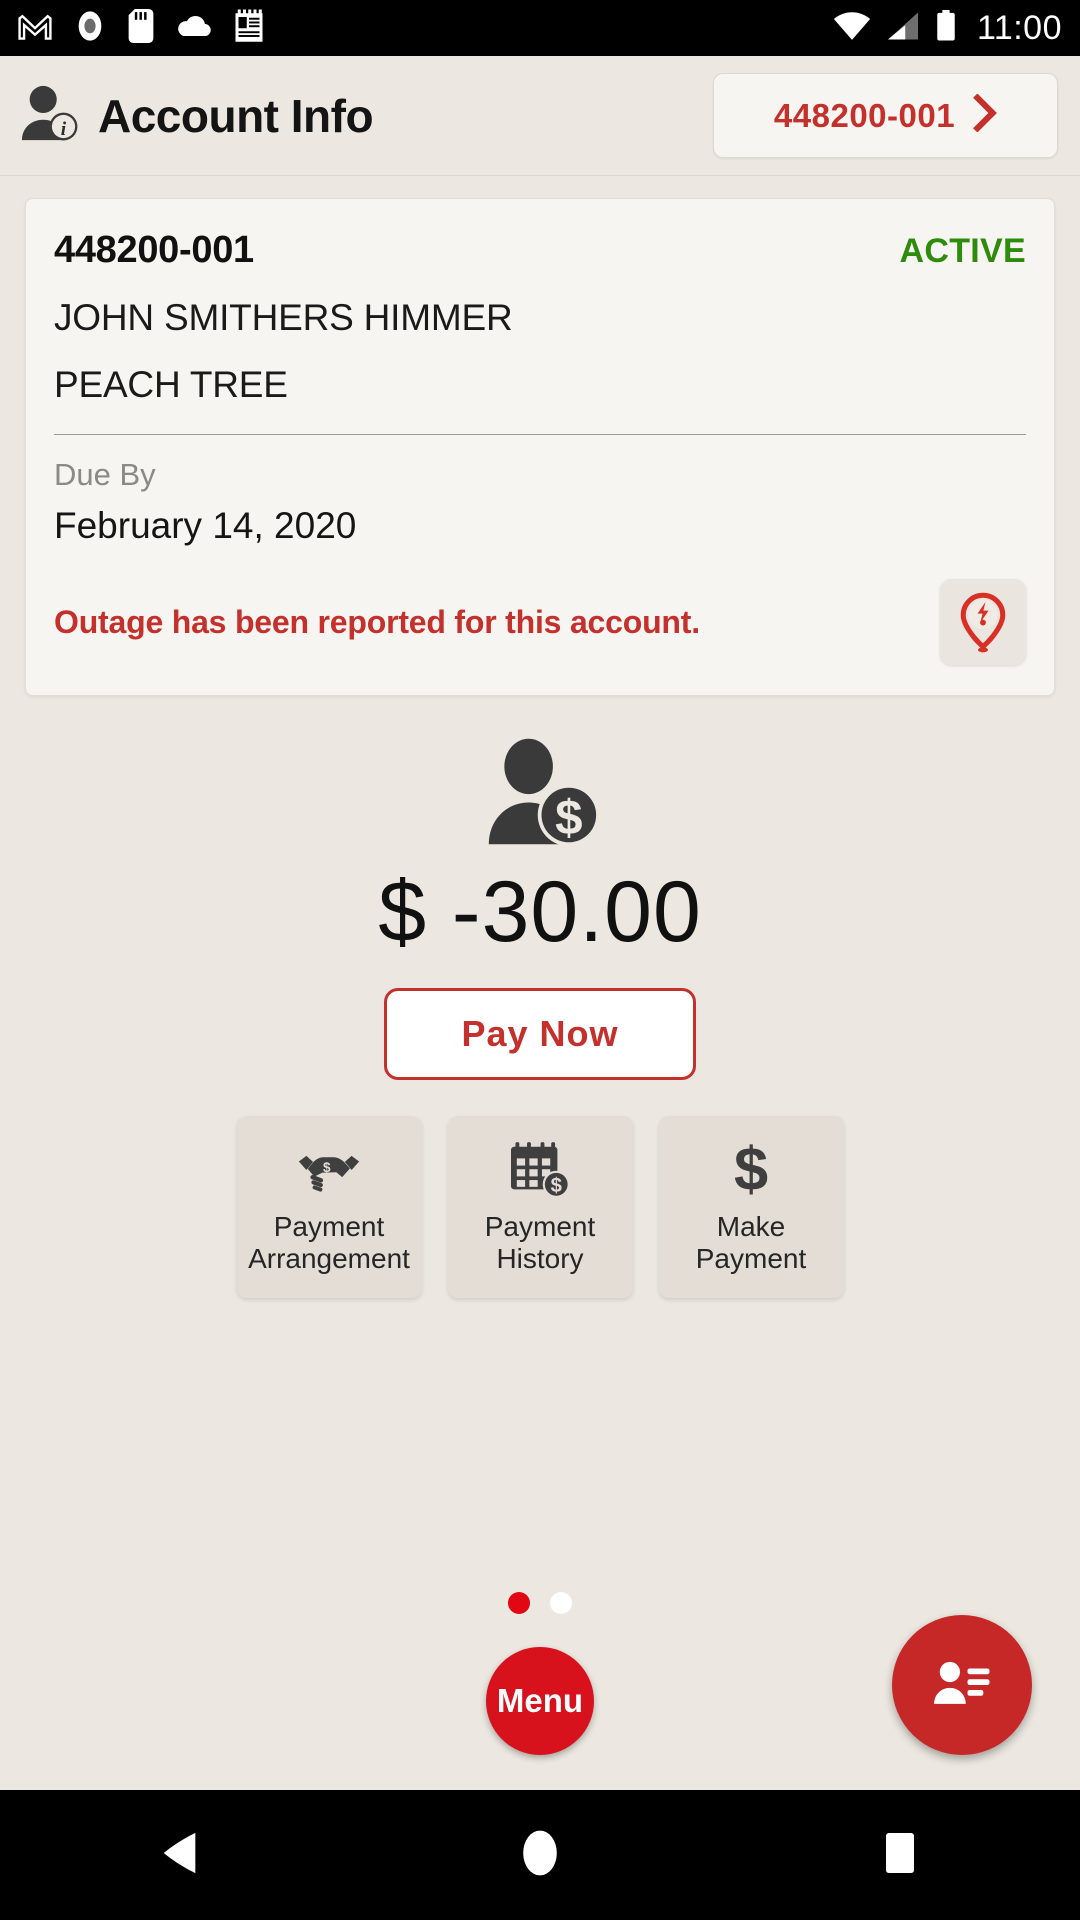  I want to click on sd-card-icon, so click(141, 28).